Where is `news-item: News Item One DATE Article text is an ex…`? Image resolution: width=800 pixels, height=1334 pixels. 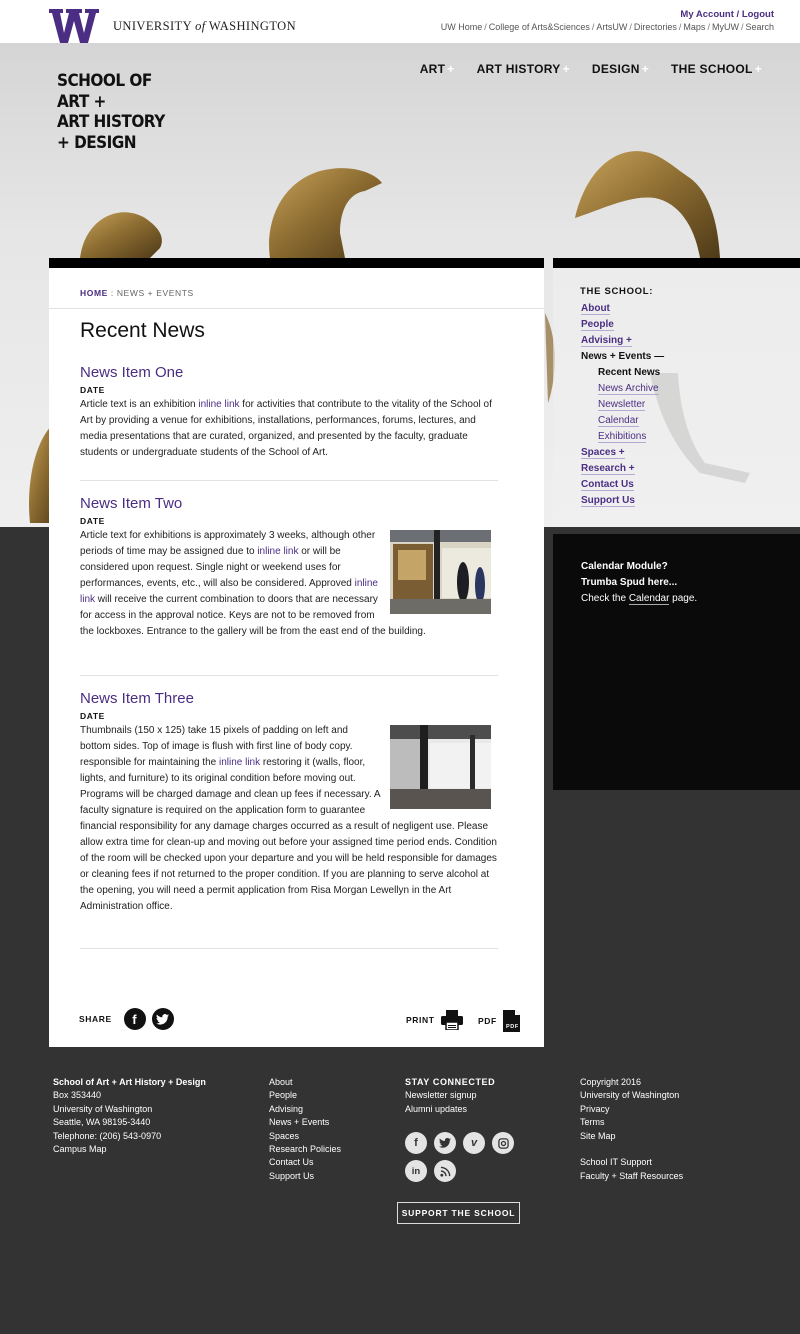 news-item: News Item One DATE Article text is an ex… is located at coordinates (289, 412).